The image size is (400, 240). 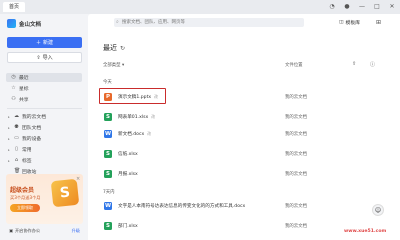 What do you see at coordinates (13, 88) in the screenshot?
I see `star-icon: ☆` at bounding box center [13, 88].